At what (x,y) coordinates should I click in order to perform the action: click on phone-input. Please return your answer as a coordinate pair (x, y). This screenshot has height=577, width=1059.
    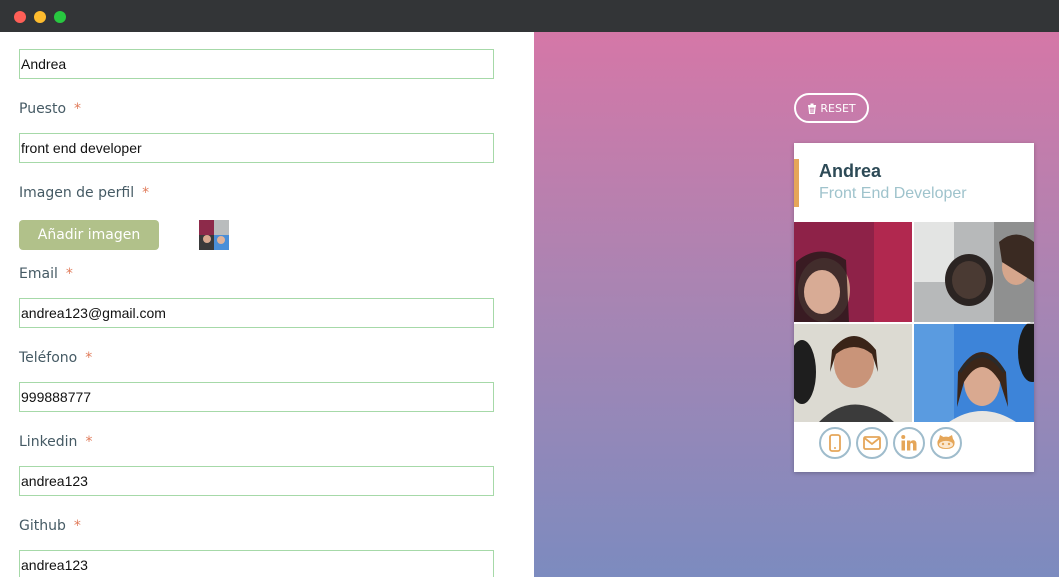
    Looking at the image, I should click on (256, 397).